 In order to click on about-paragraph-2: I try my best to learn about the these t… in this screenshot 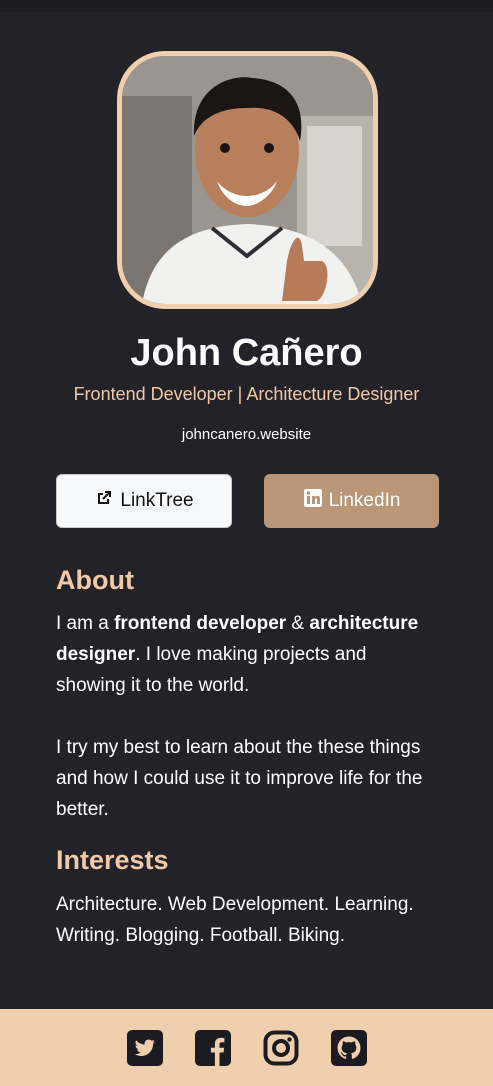, I will do `click(239, 778)`.